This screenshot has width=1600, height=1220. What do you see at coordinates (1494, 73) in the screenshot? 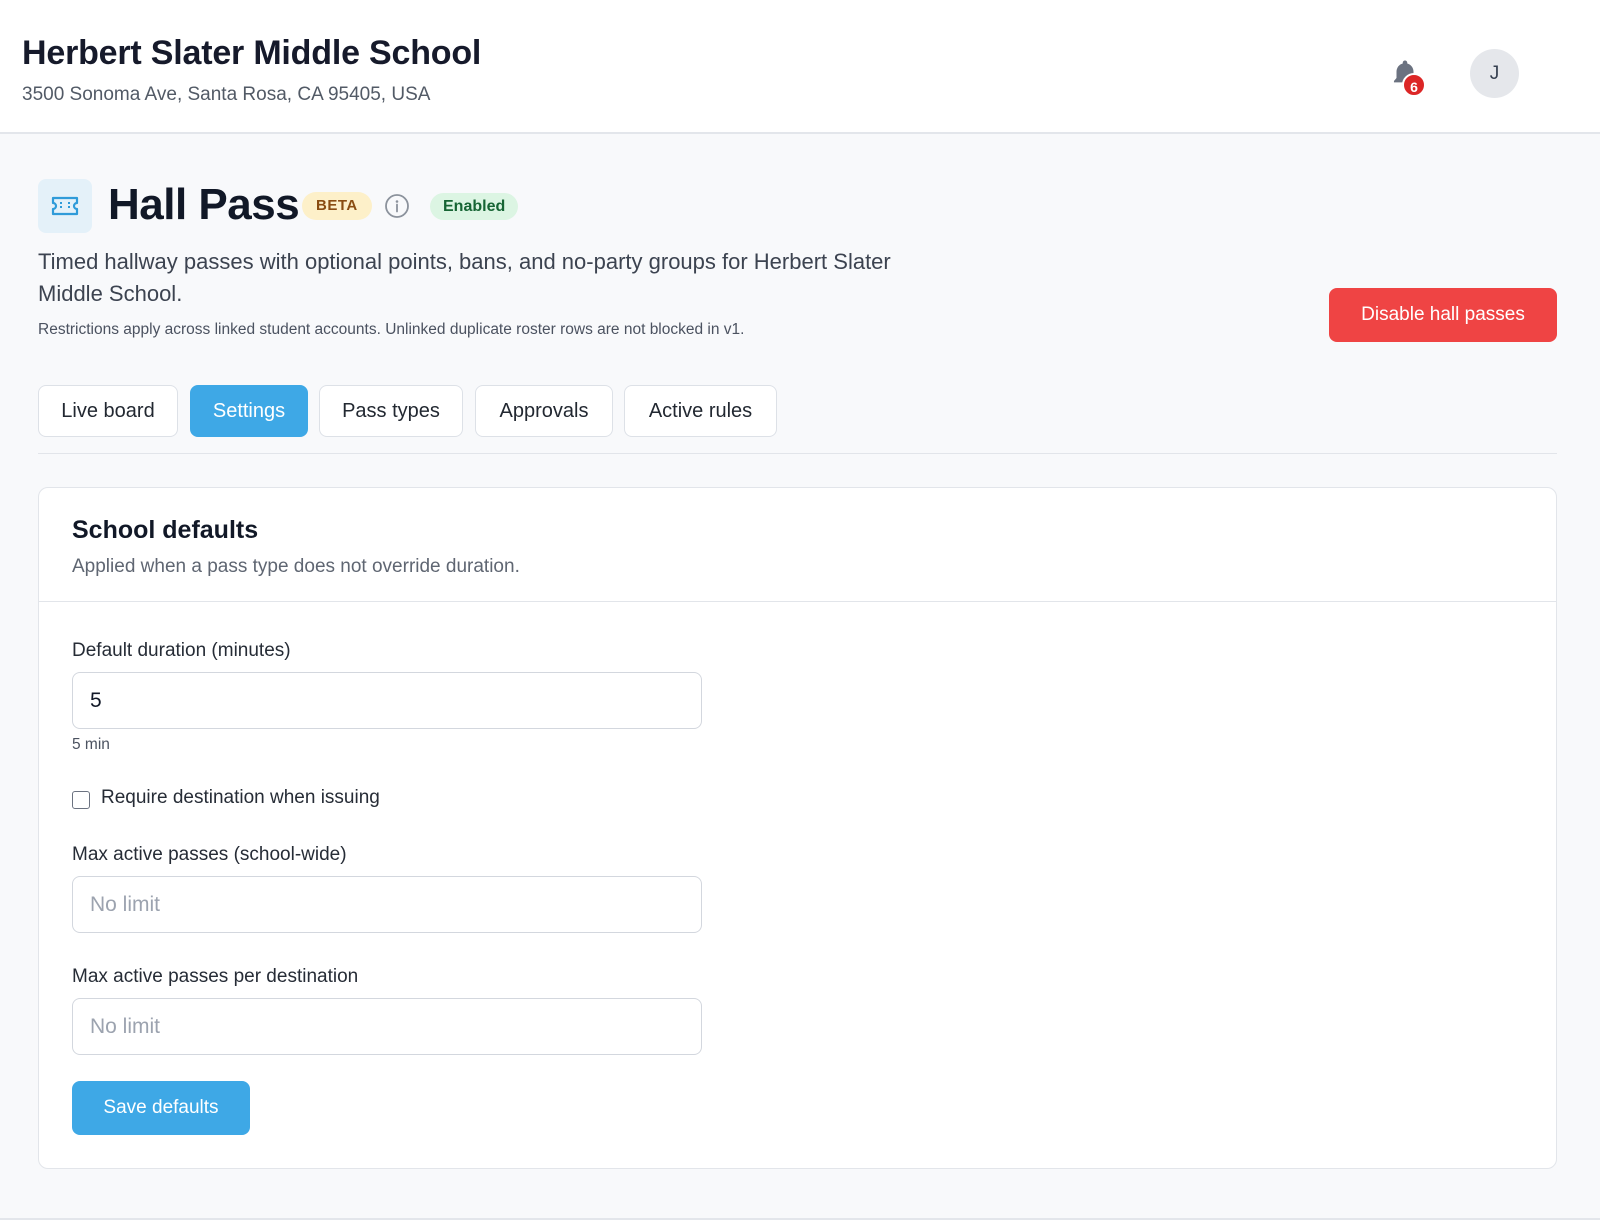
I see `avatar: J` at bounding box center [1494, 73].